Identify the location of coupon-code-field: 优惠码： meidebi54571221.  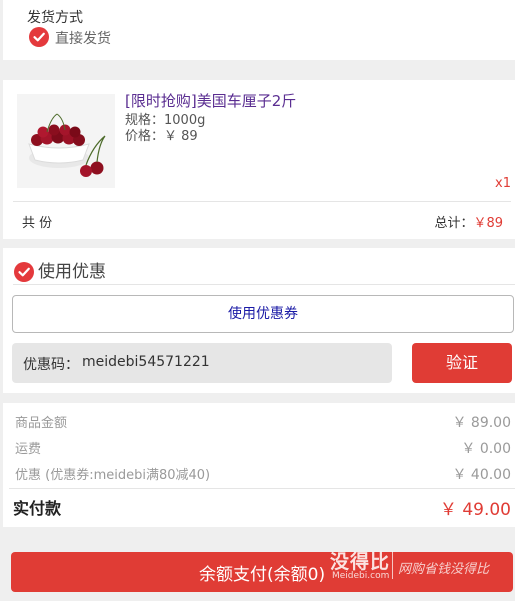
(202, 363).